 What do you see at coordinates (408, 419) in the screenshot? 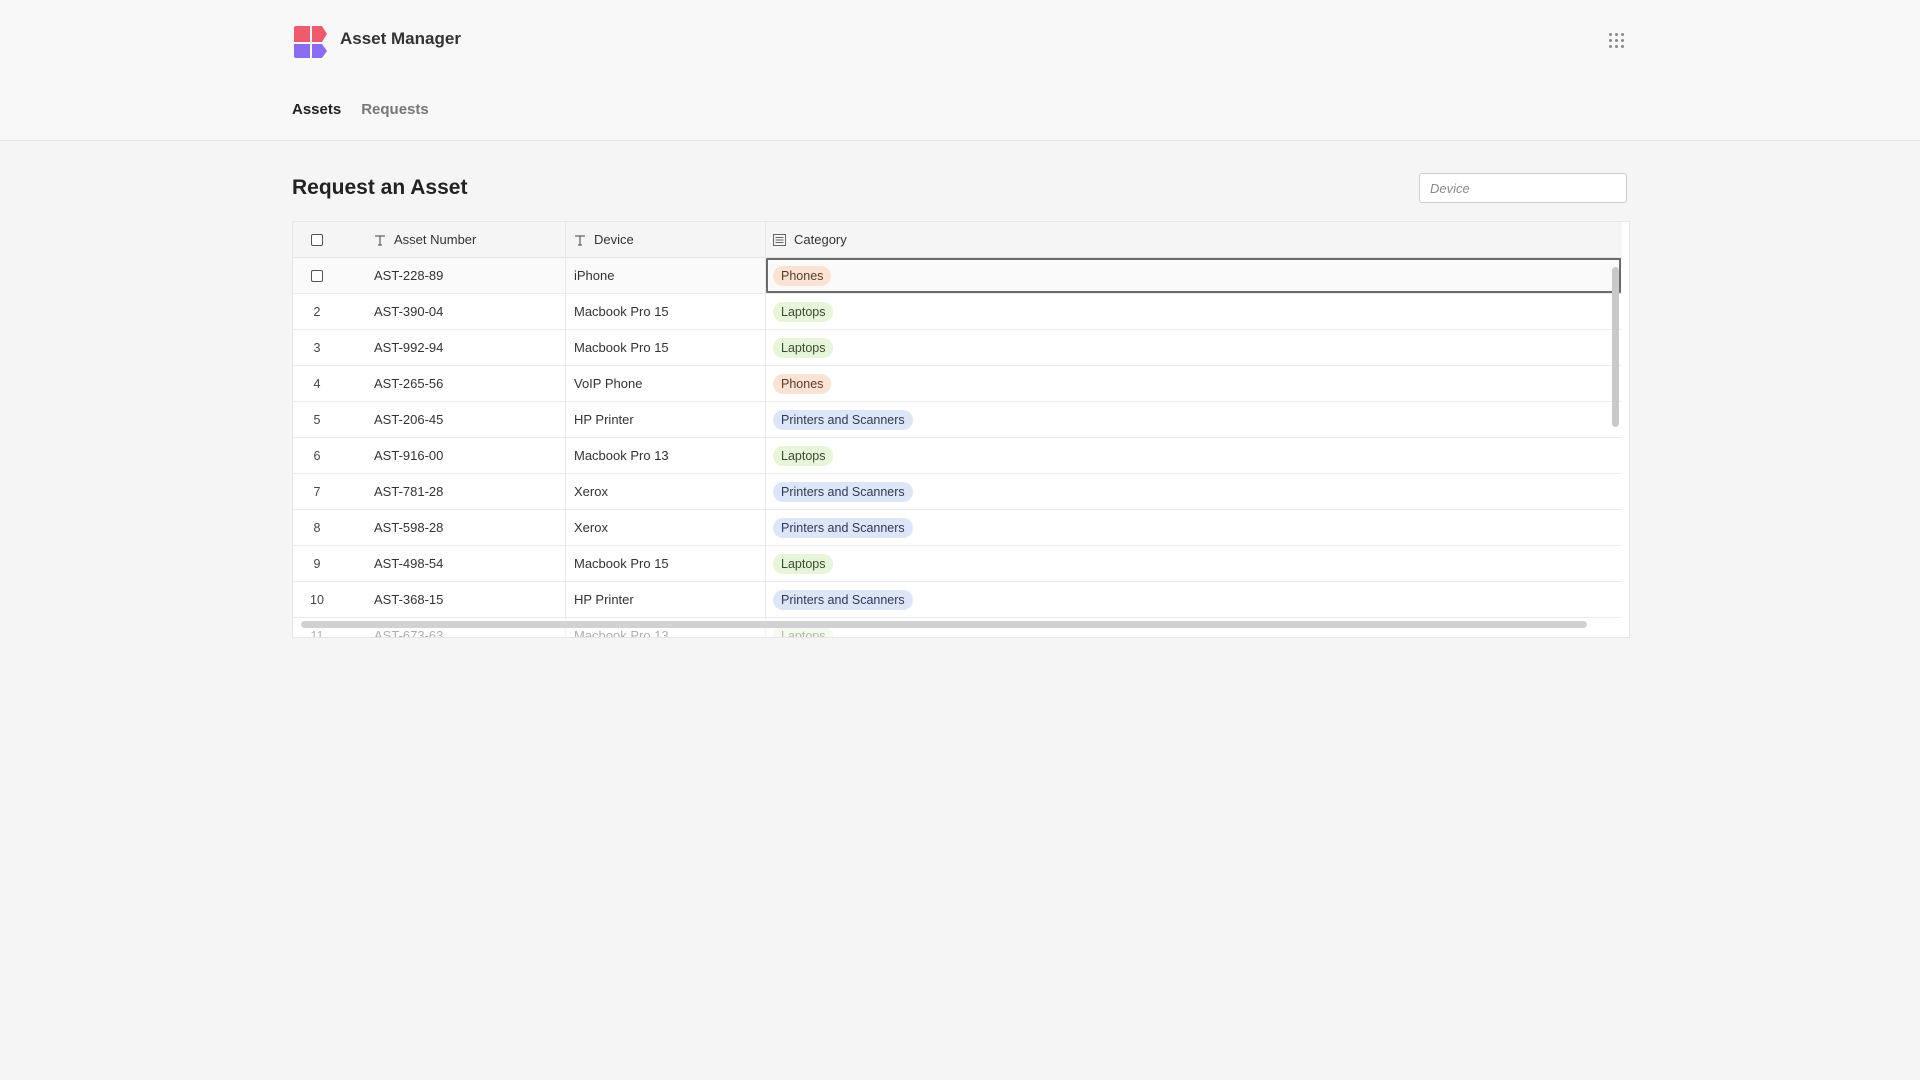
I see `cell-asset-number: AST-206-45` at bounding box center [408, 419].